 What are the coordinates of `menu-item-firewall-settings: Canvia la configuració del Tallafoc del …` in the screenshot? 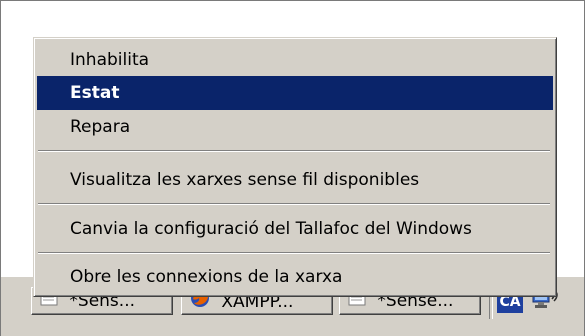 It's located at (295, 229).